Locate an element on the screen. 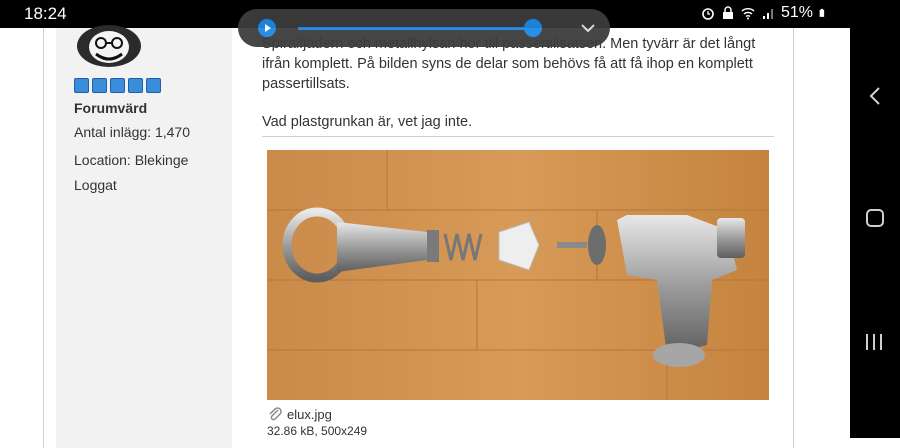 The width and height of the screenshot is (900, 448). back-button is located at coordinates (875, 96).